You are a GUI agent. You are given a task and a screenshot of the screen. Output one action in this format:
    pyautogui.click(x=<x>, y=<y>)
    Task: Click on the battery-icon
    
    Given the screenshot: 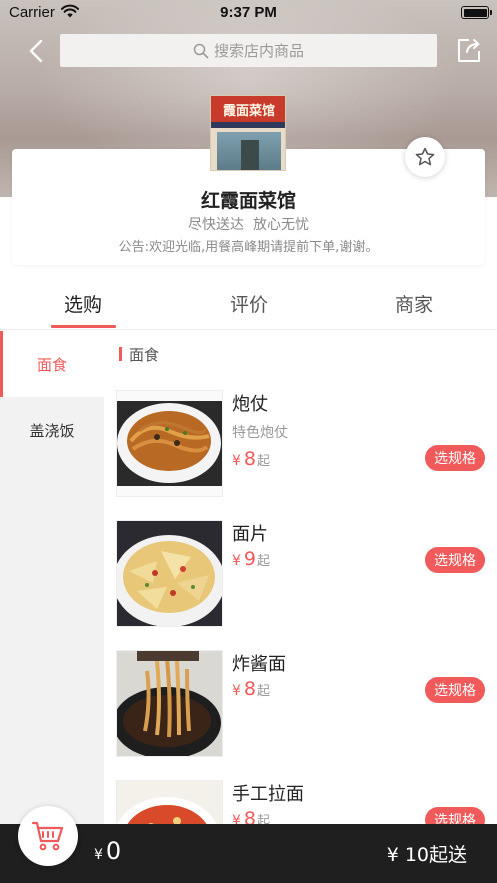 What is the action you would take?
    pyautogui.click(x=476, y=12)
    